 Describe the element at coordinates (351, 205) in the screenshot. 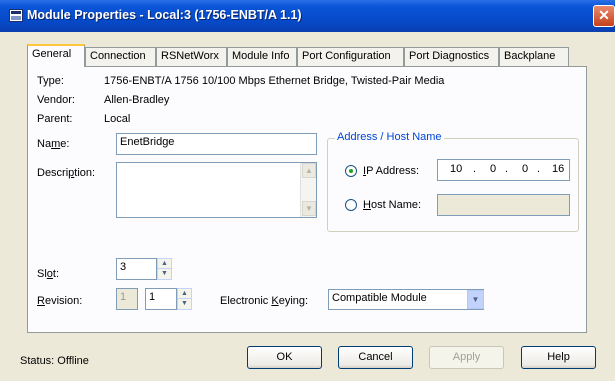

I see `host-name-radio` at that location.